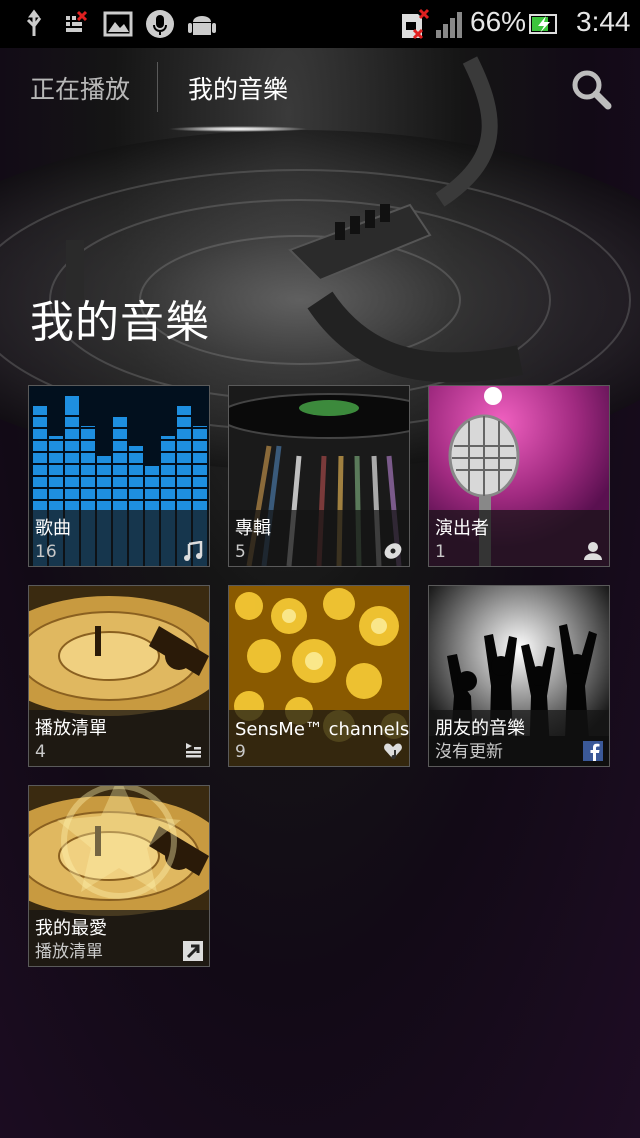 The width and height of the screenshot is (640, 1138). I want to click on disc-icon, so click(393, 551).